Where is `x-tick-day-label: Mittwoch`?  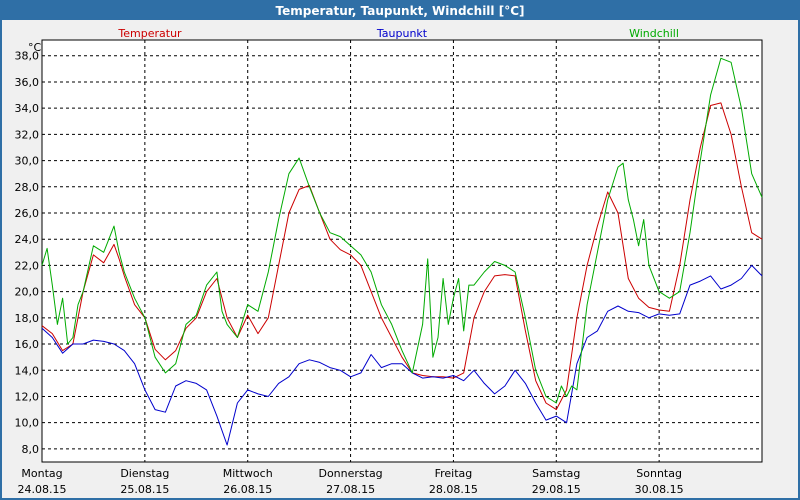
x-tick-day-label: Mittwoch is located at coordinates (248, 473).